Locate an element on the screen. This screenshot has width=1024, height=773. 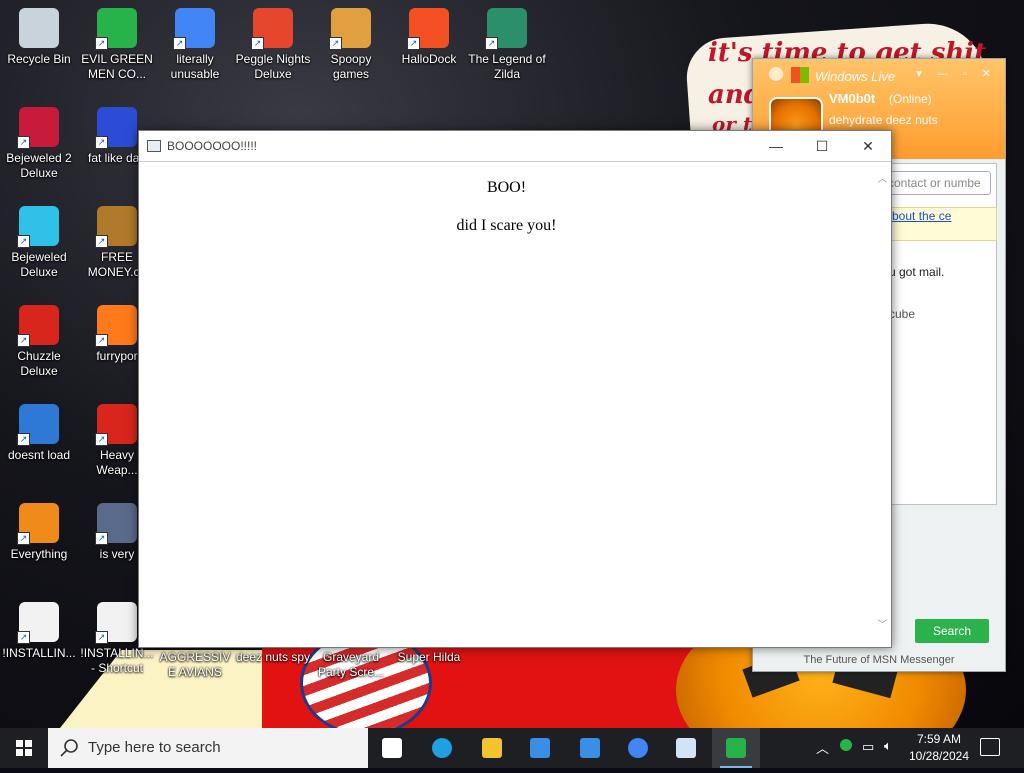
windows-logo-icon is located at coordinates (24, 748).